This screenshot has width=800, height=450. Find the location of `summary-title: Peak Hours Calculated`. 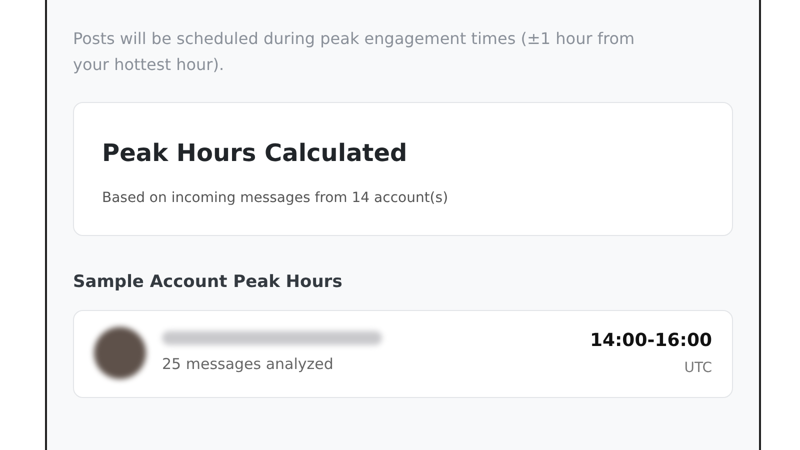

summary-title: Peak Hours Calculated is located at coordinates (255, 153).